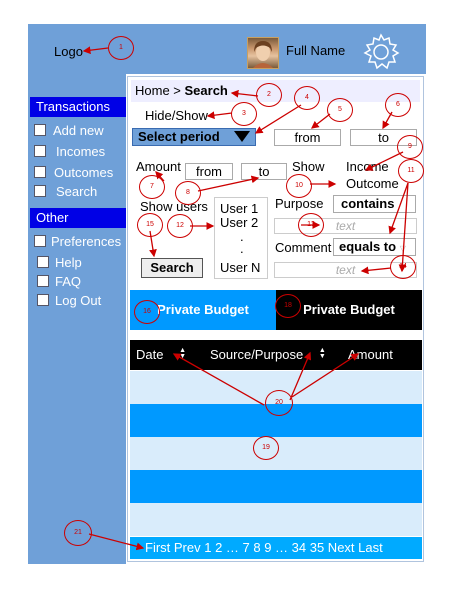  I want to click on annotation-marker: 5, so click(340, 110).